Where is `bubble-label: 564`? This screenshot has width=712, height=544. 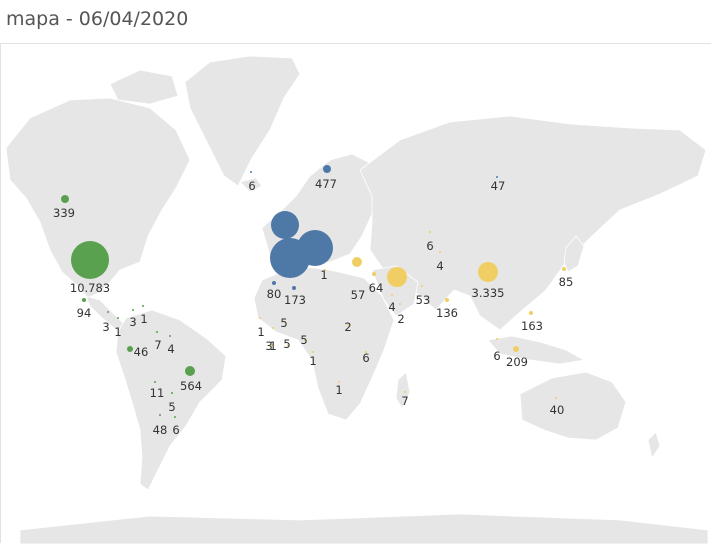 bubble-label: 564 is located at coordinates (191, 386).